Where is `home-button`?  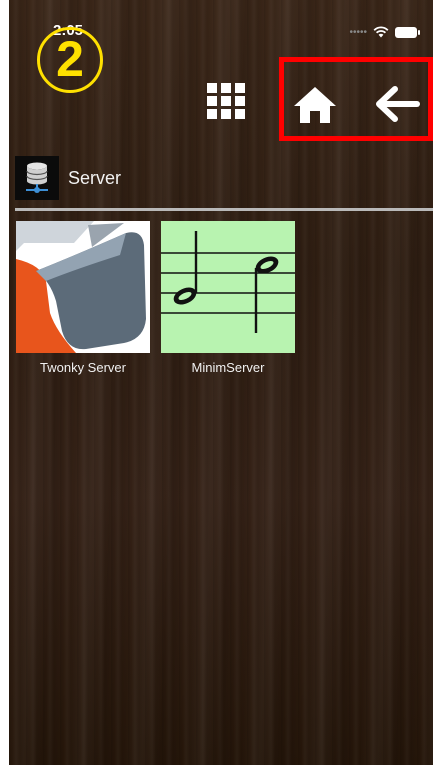 home-button is located at coordinates (315, 105).